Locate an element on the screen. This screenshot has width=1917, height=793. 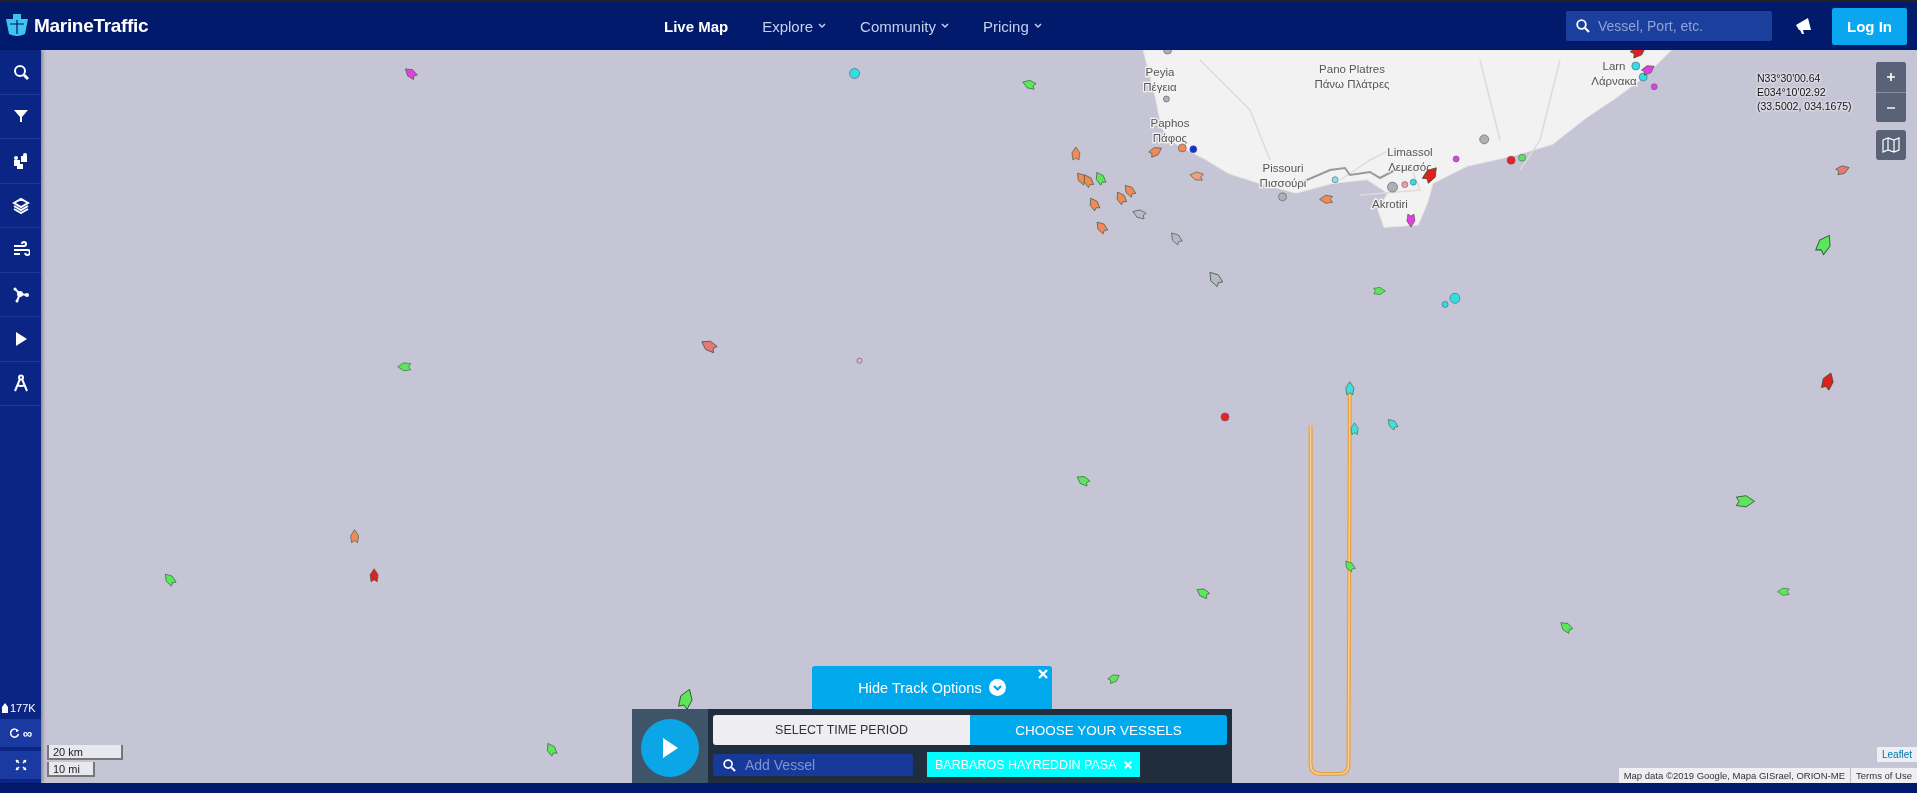
fullscreen-icon is located at coordinates (20, 765).